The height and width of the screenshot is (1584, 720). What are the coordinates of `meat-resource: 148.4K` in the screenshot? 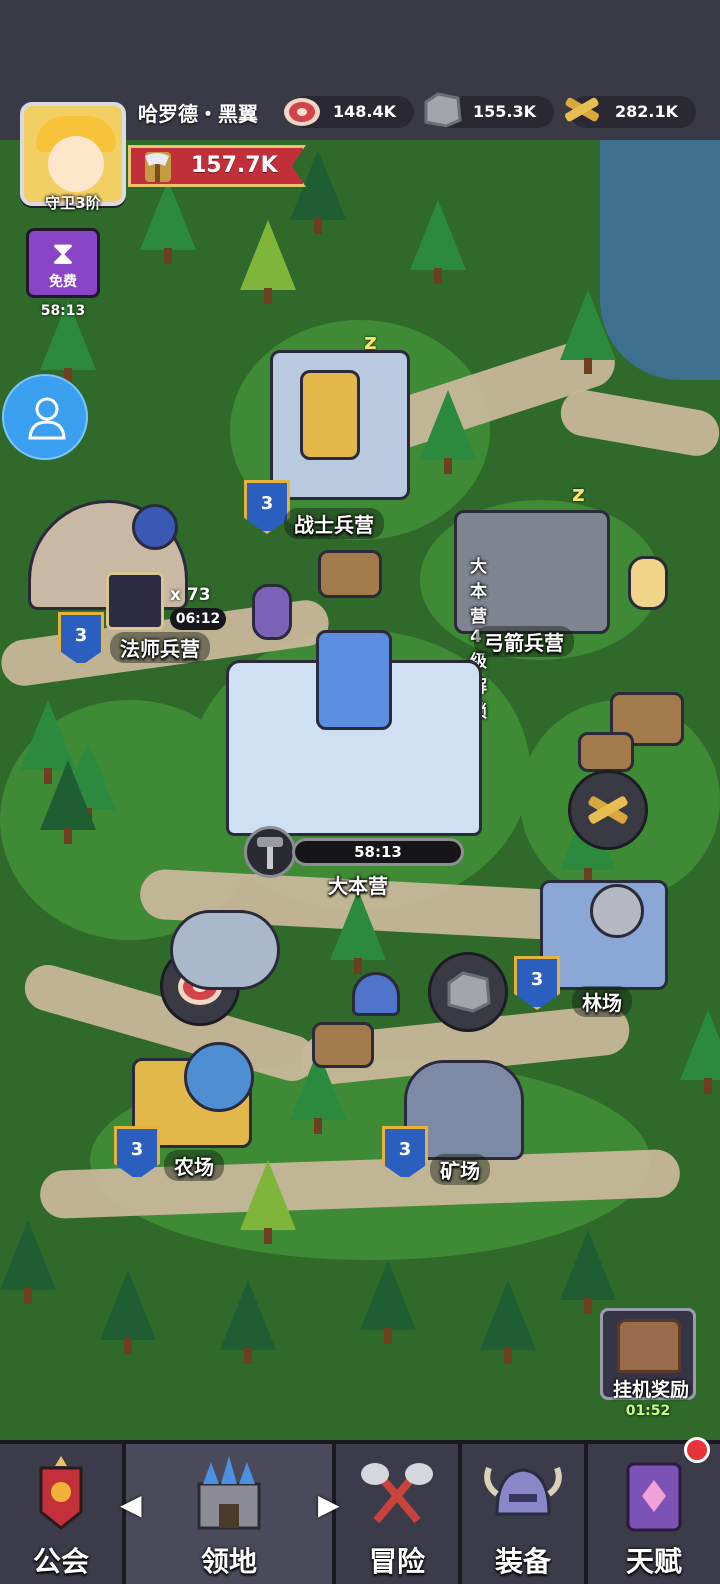 It's located at (349, 112).